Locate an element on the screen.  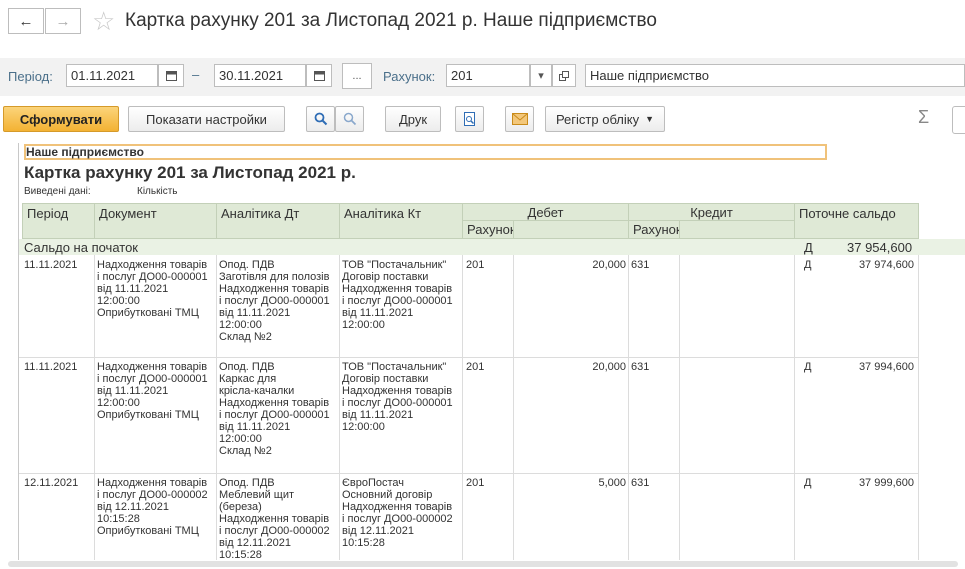
search-icon is located at coordinates (320, 119).